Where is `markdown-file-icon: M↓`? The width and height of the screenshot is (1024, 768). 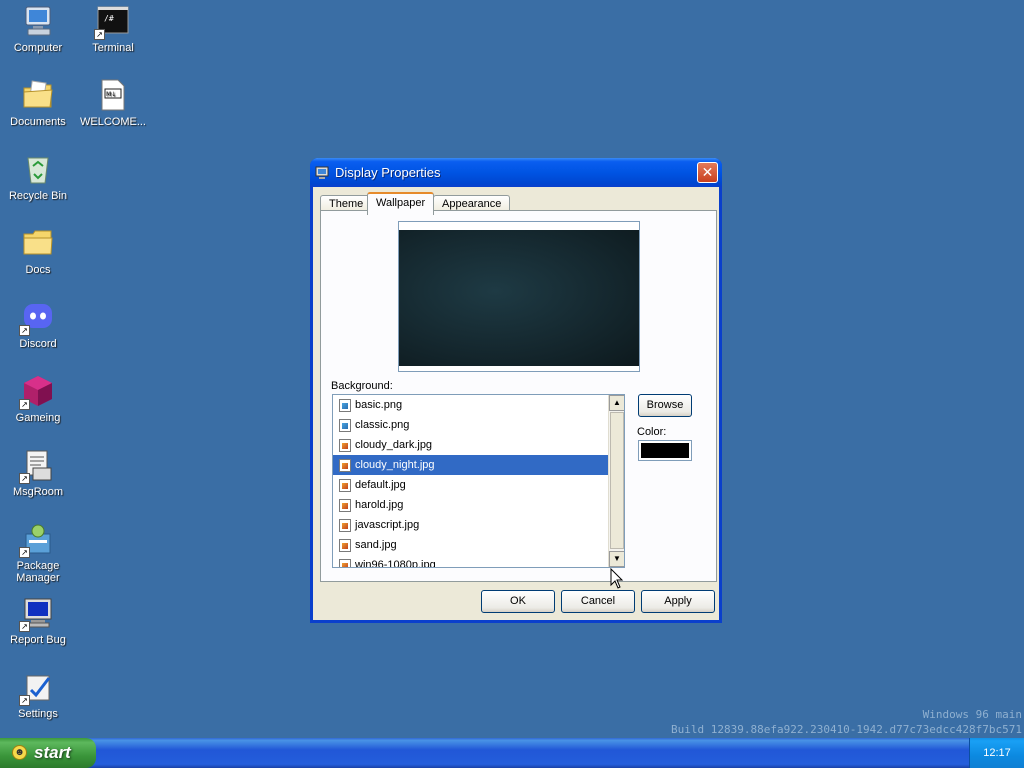
markdown-file-icon: M↓ is located at coordinates (113, 95).